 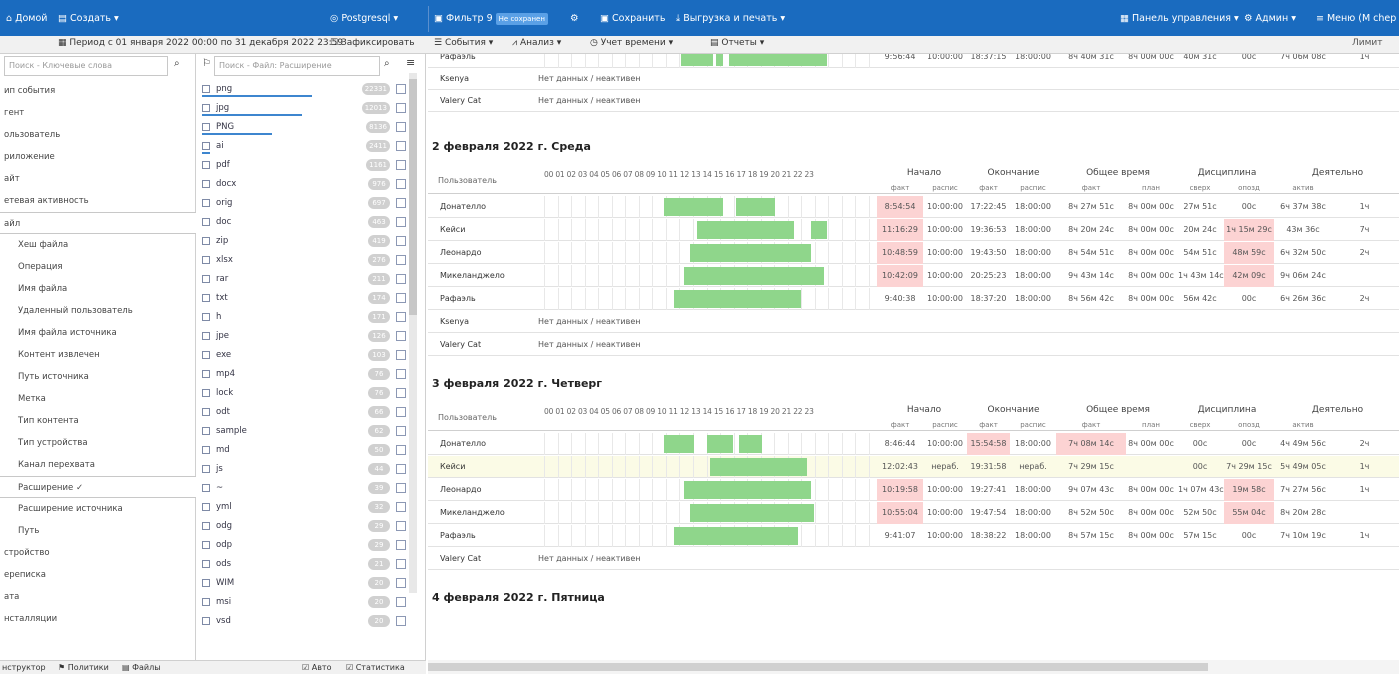 I want to click on category-item: Имя файла, so click(x=98, y=289).